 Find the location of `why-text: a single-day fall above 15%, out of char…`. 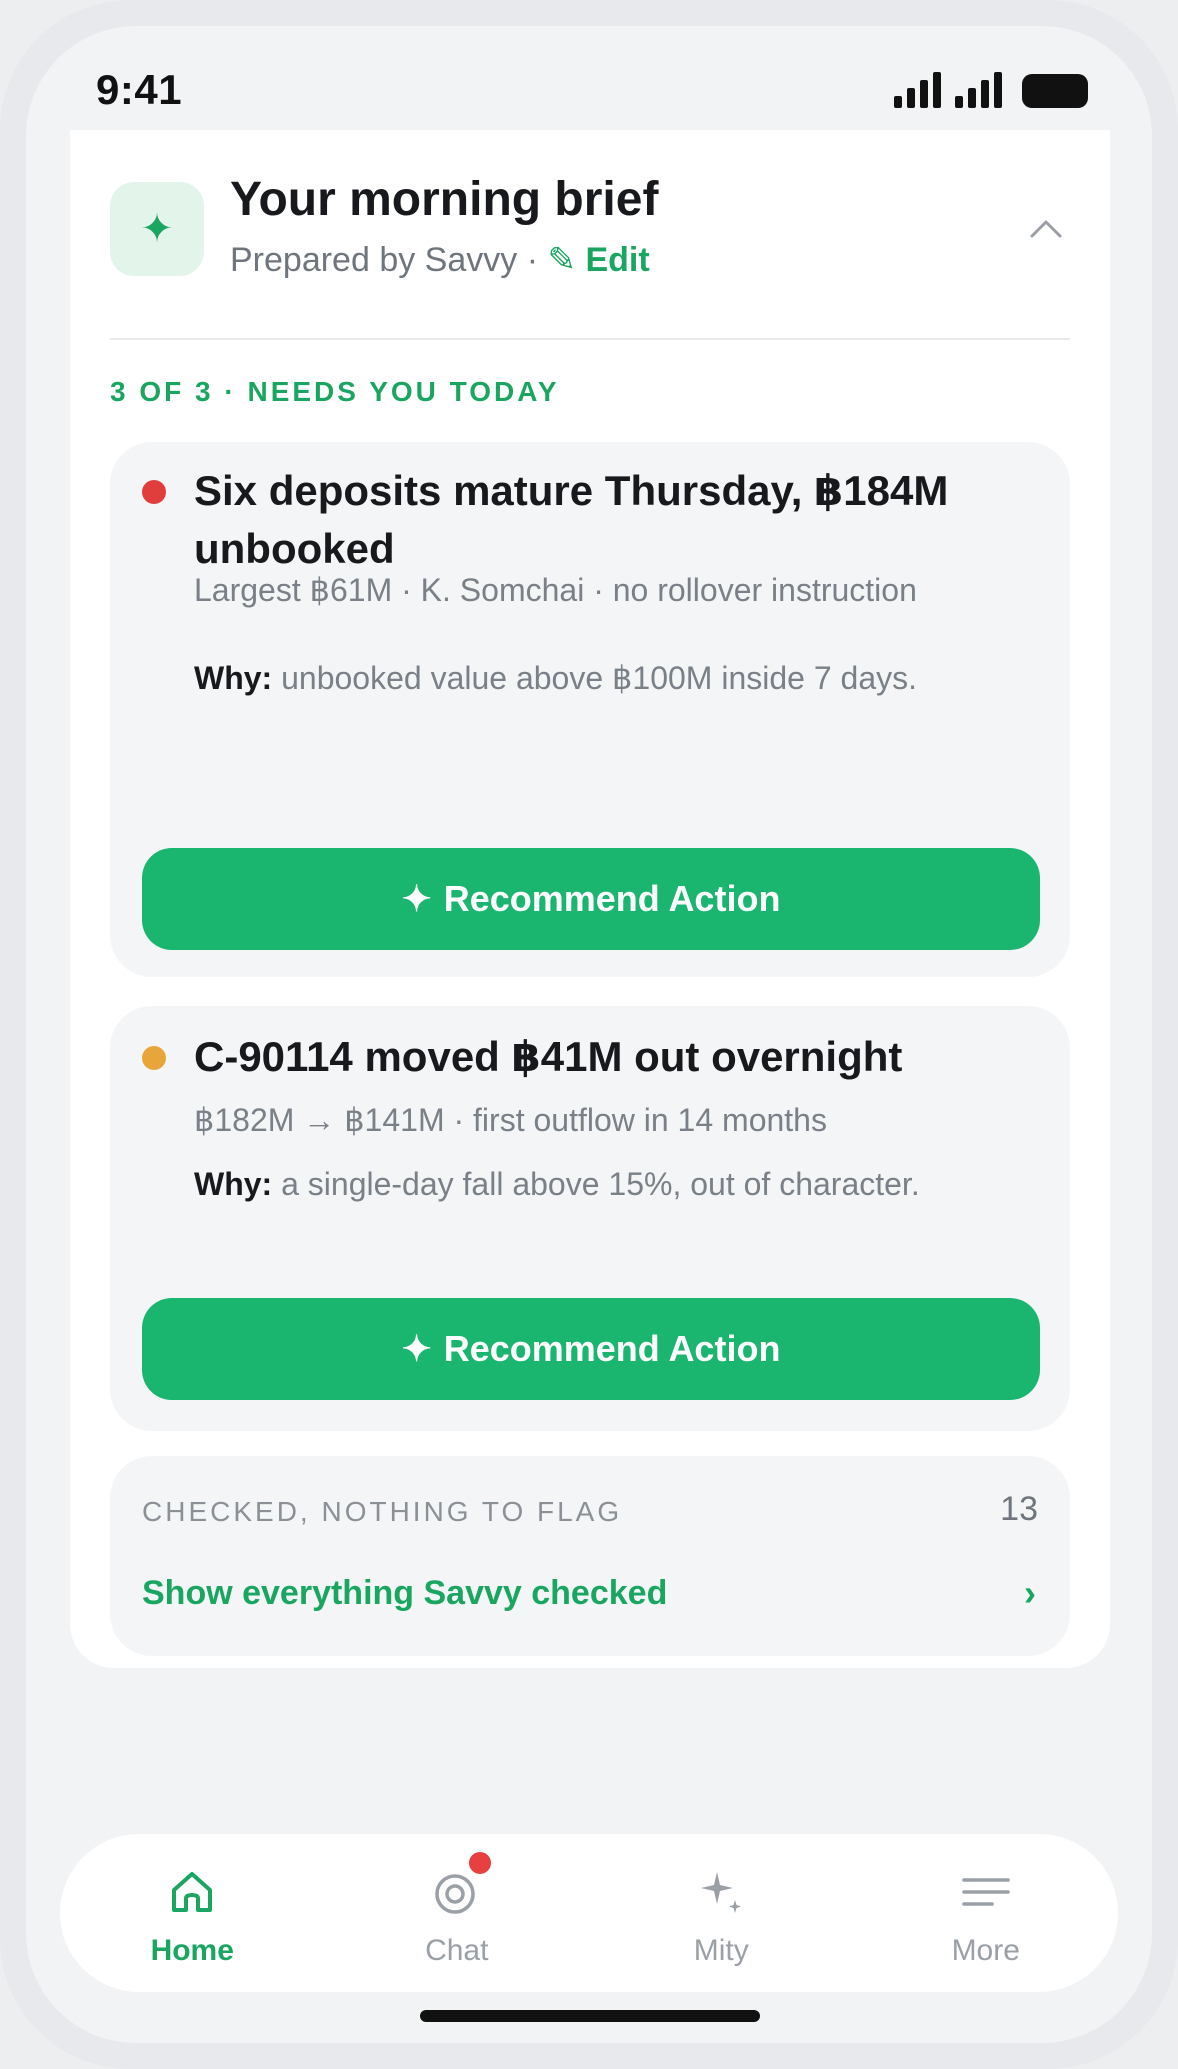

why-text: a single-day fall above 15%, out of char… is located at coordinates (596, 1184).